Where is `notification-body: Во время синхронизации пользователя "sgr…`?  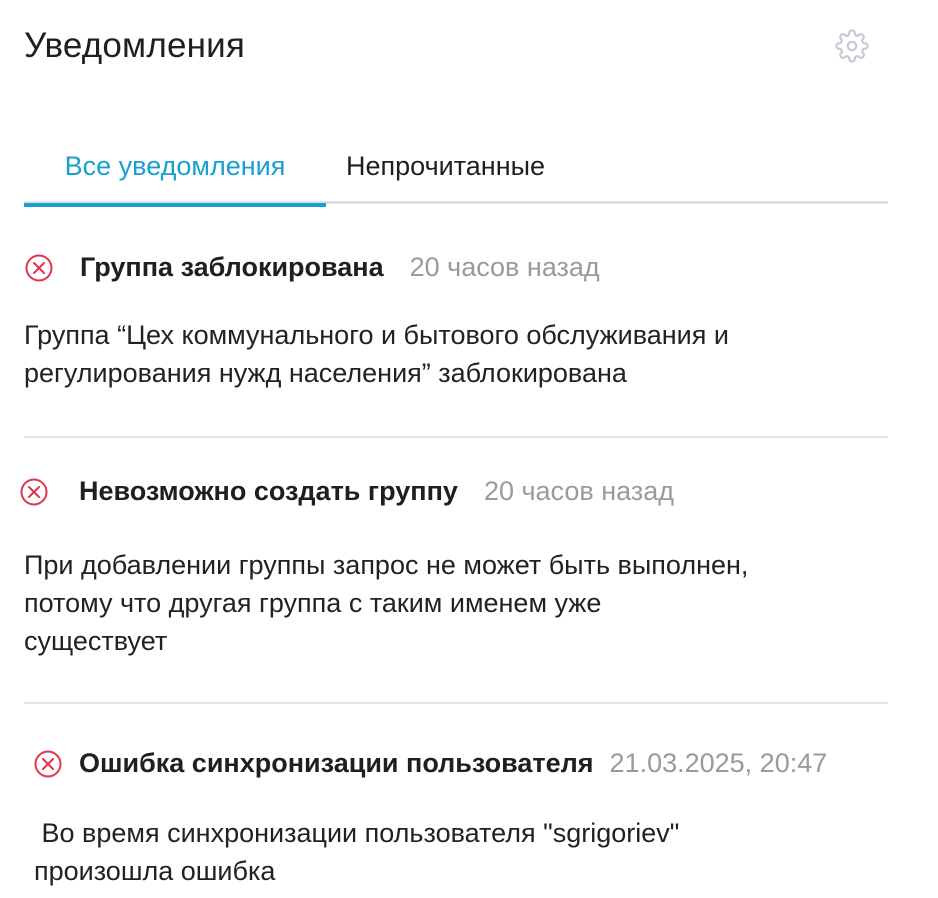 notification-body: Во время синхронизации пользователя "sgr… is located at coordinates (466, 852).